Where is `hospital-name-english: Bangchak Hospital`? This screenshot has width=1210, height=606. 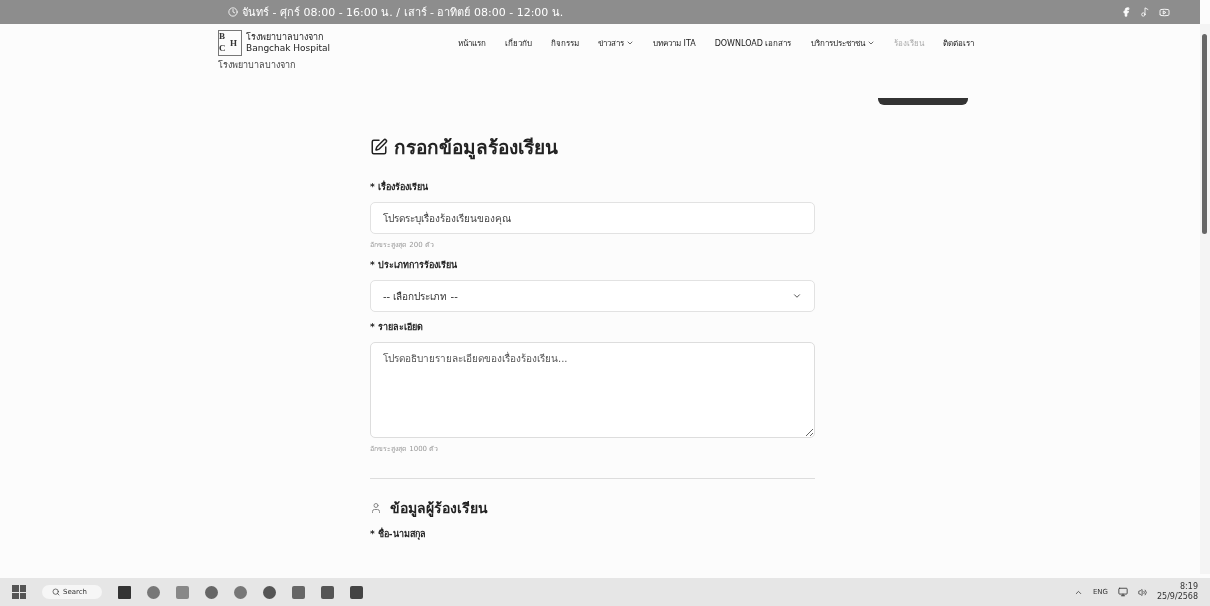
hospital-name-english: Bangchak Hospital is located at coordinates (288, 48).